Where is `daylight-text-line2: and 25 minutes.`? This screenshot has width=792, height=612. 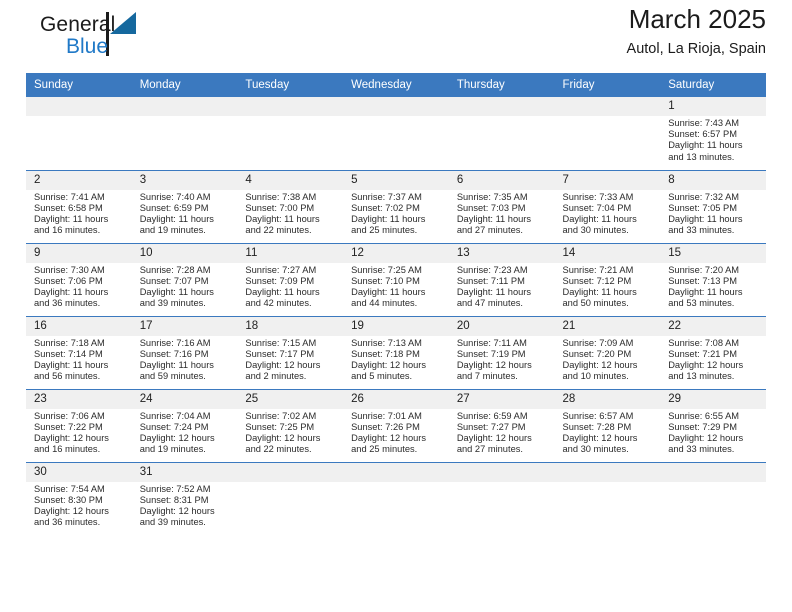
daylight-text-line2: and 25 minutes. is located at coordinates (384, 449).